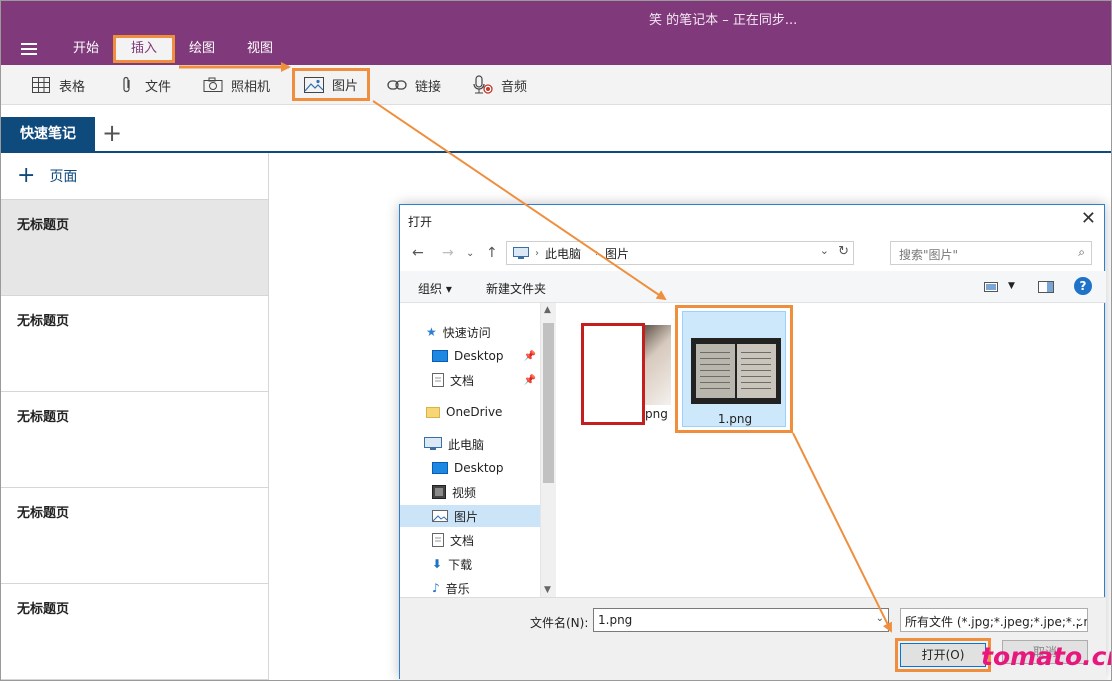  What do you see at coordinates (843, 251) in the screenshot?
I see `refresh-icon: ↻` at bounding box center [843, 251].